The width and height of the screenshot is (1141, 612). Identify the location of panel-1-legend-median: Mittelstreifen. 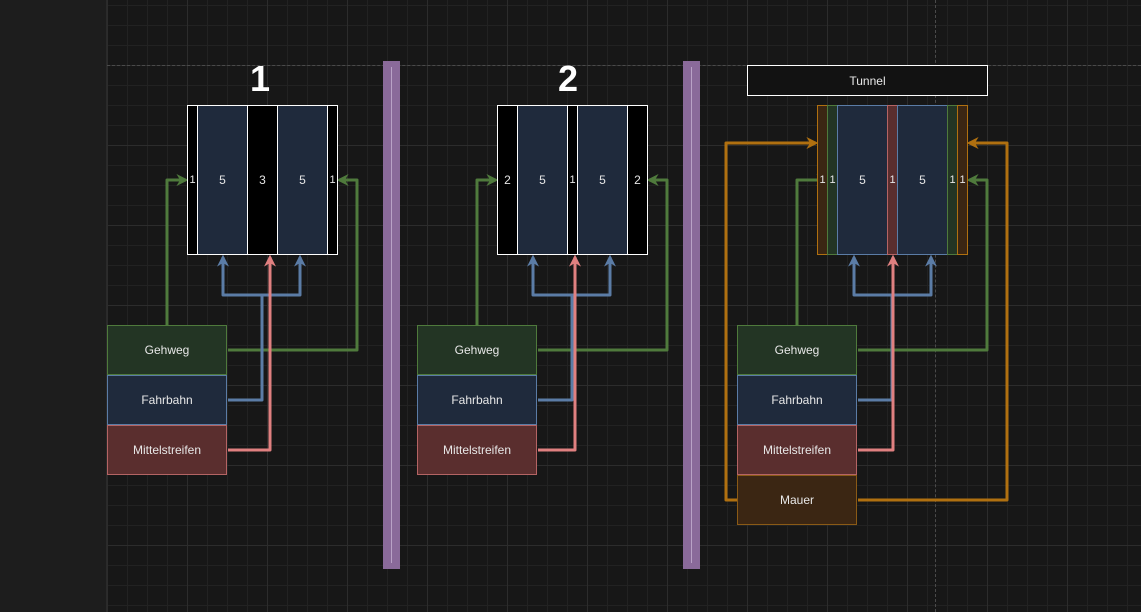
(167, 450).